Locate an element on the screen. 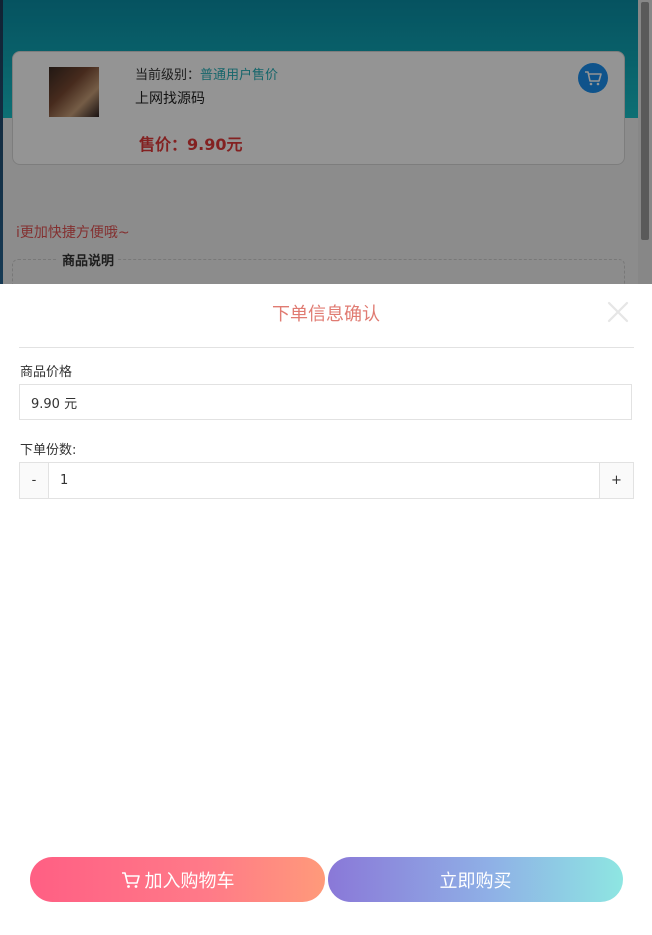 The height and width of the screenshot is (935, 652). price-value: 9.90 元 is located at coordinates (54, 404).